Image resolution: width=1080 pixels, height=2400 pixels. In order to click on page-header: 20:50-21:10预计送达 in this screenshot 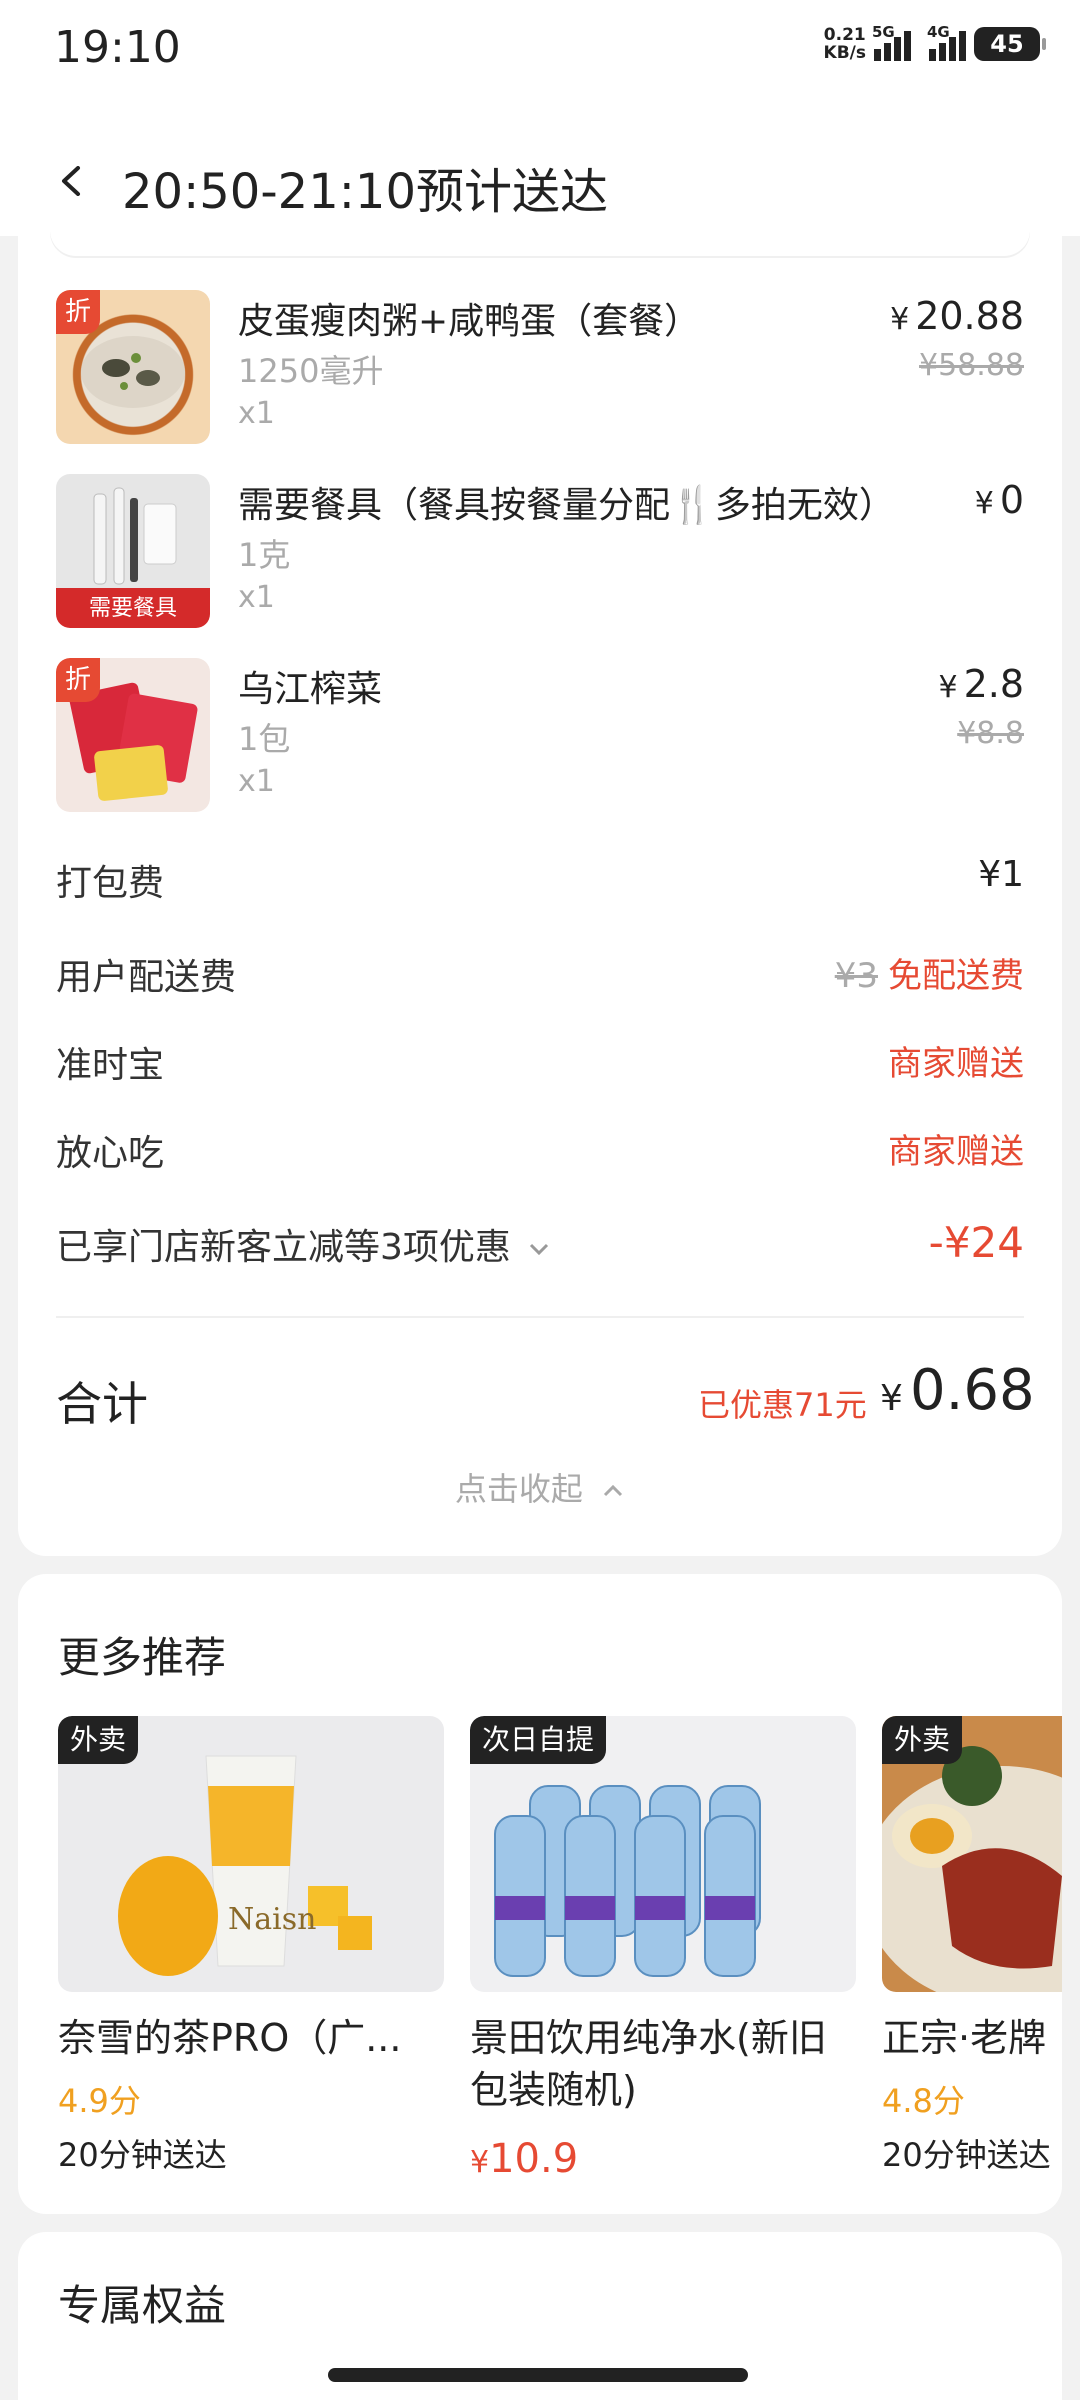, I will do `click(540, 168)`.